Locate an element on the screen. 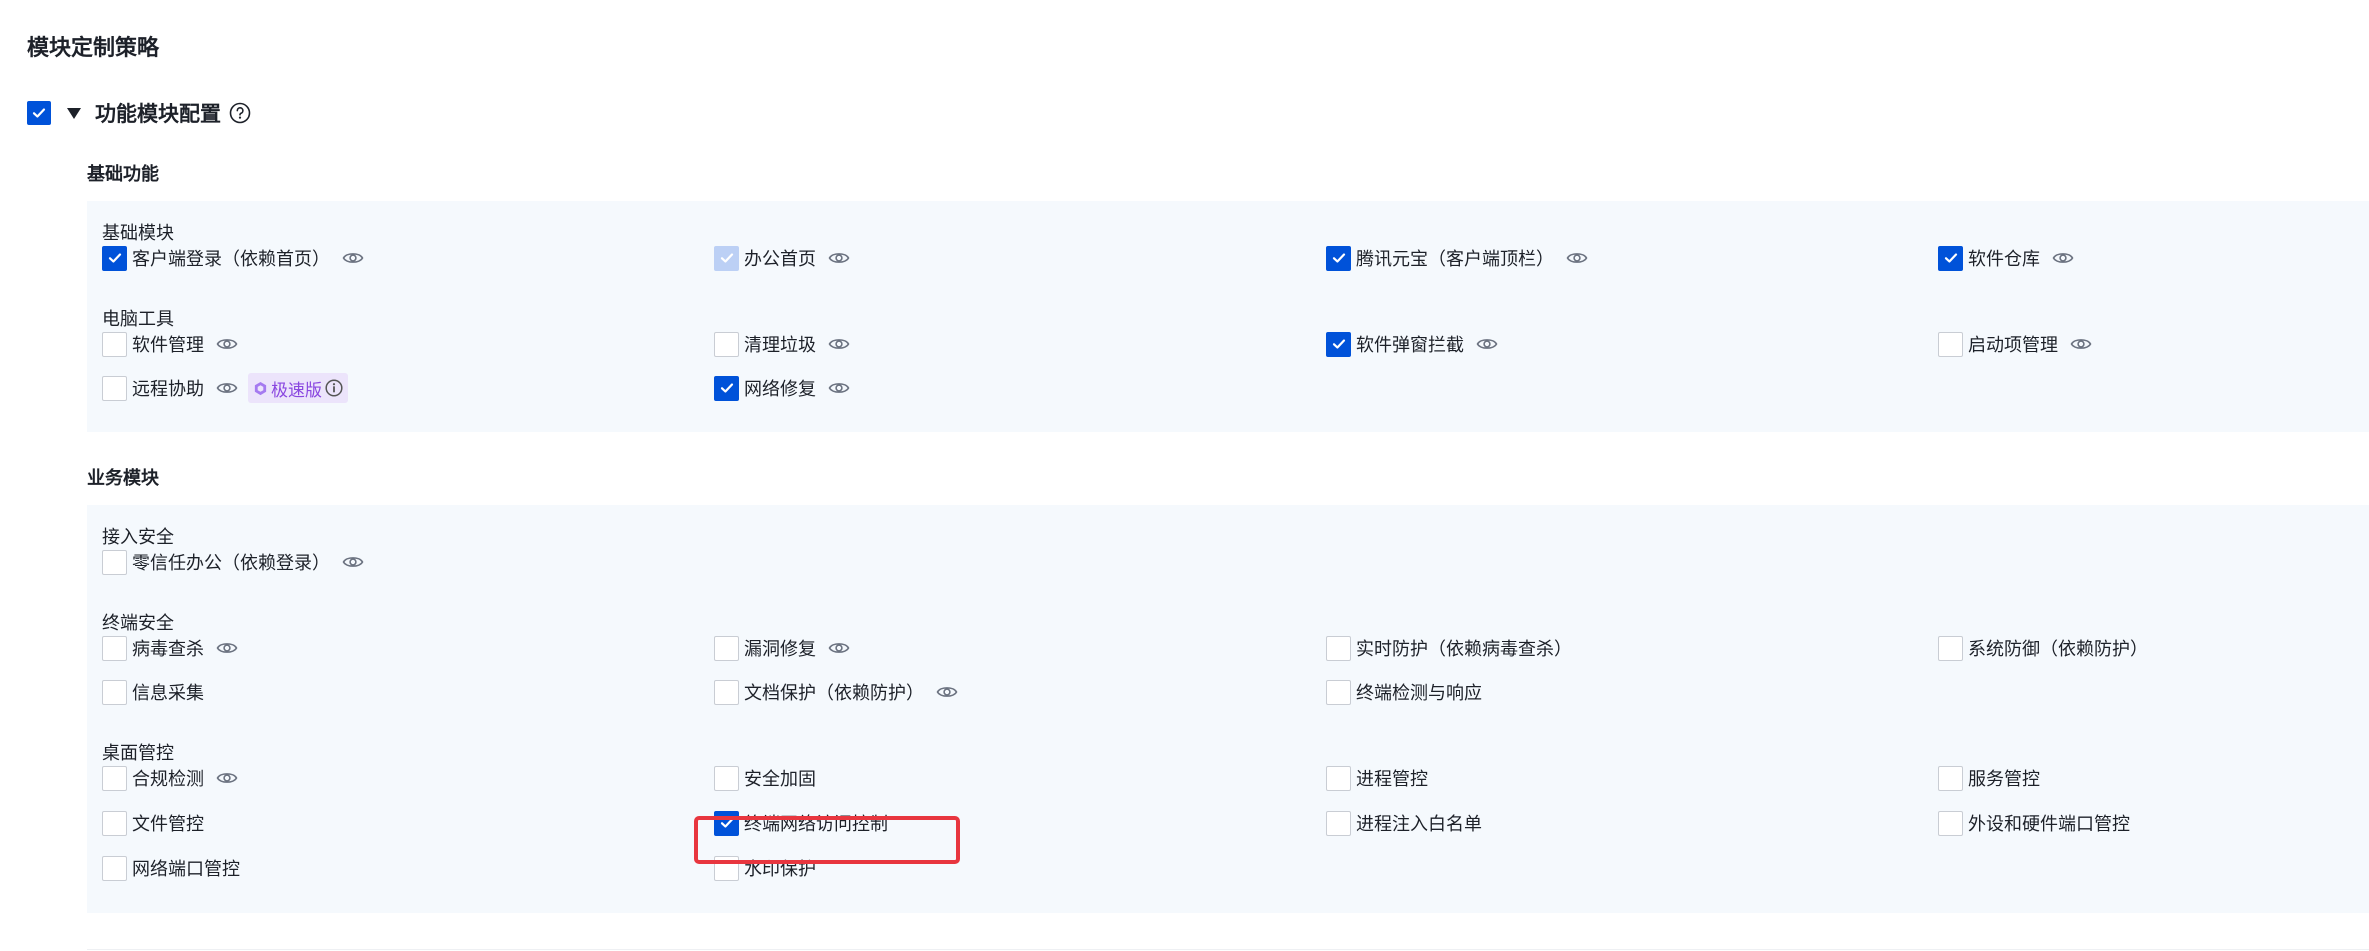 The image size is (2369, 951). module-option: 漏洞修复 is located at coordinates (782, 648).